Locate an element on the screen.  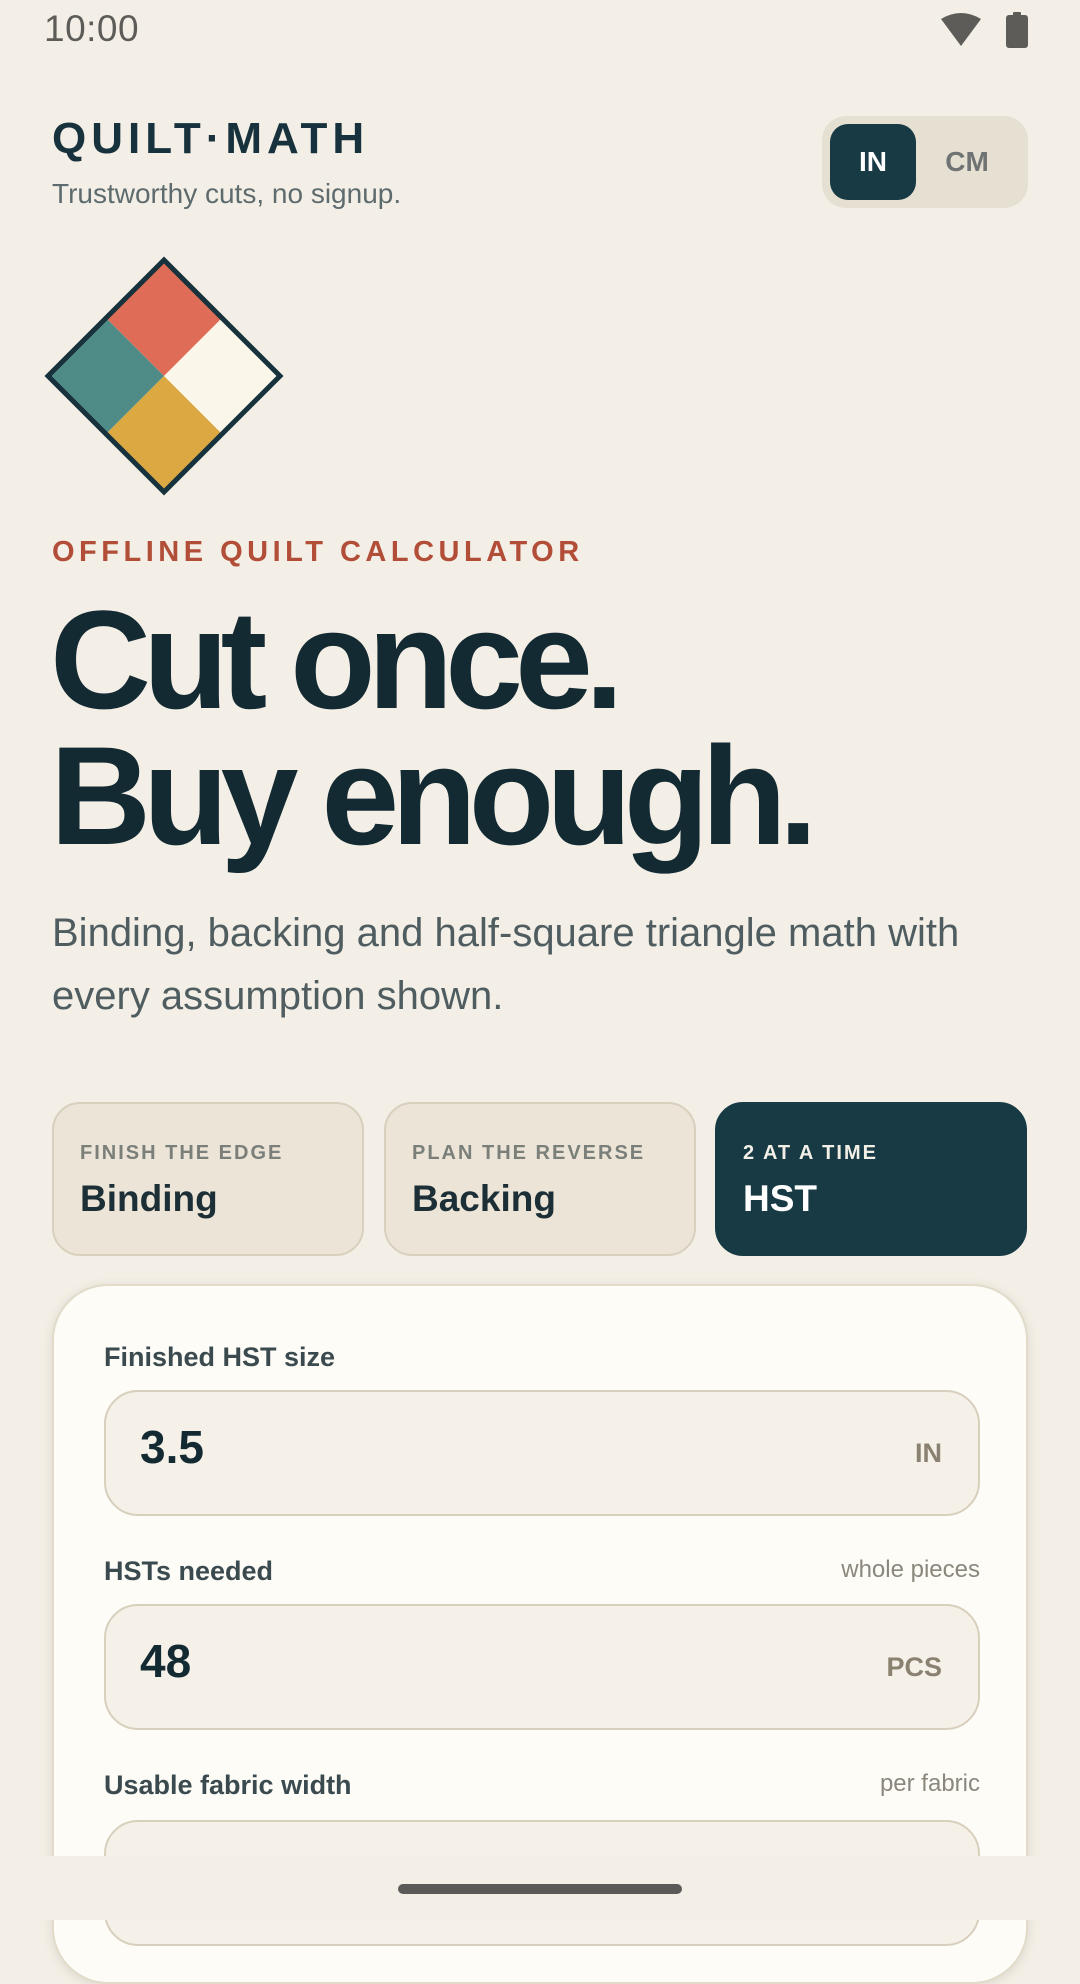
mode-kicker: 2 AT A TIME is located at coordinates (810, 1153).